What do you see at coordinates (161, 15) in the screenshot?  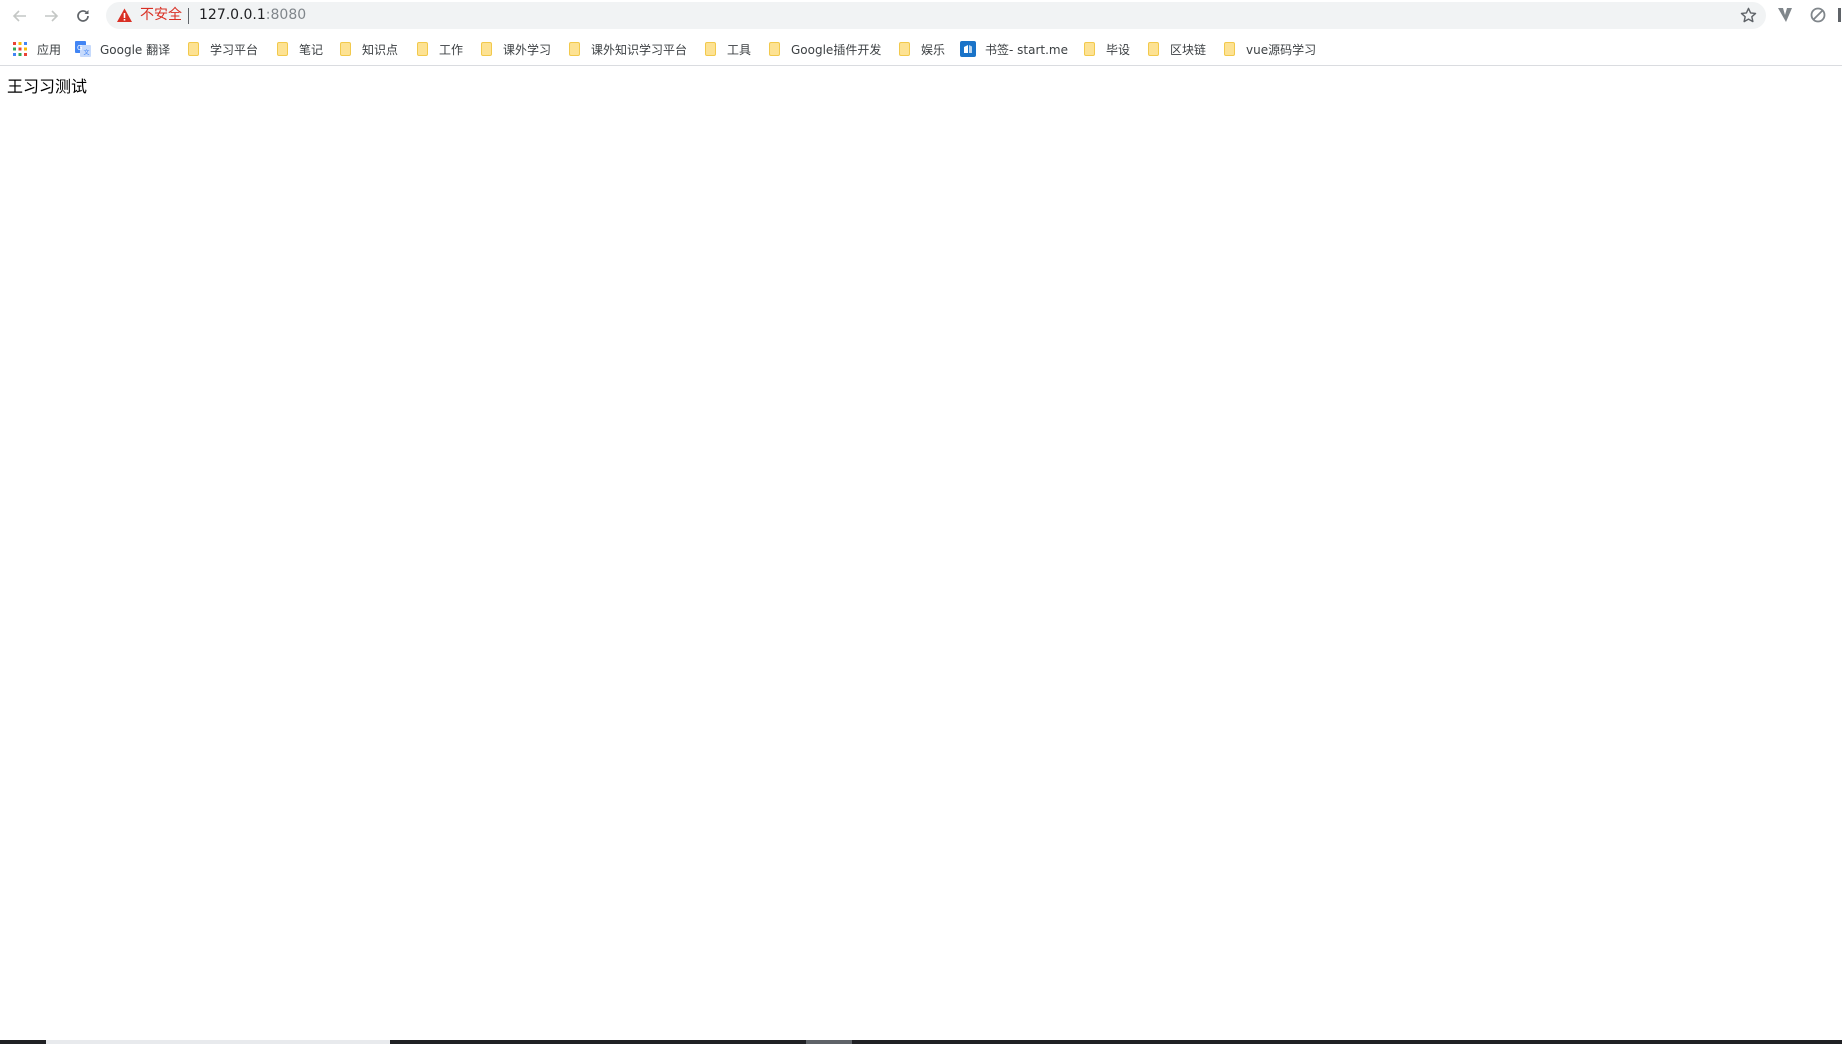 I see `not-secure-label: 不安全` at bounding box center [161, 15].